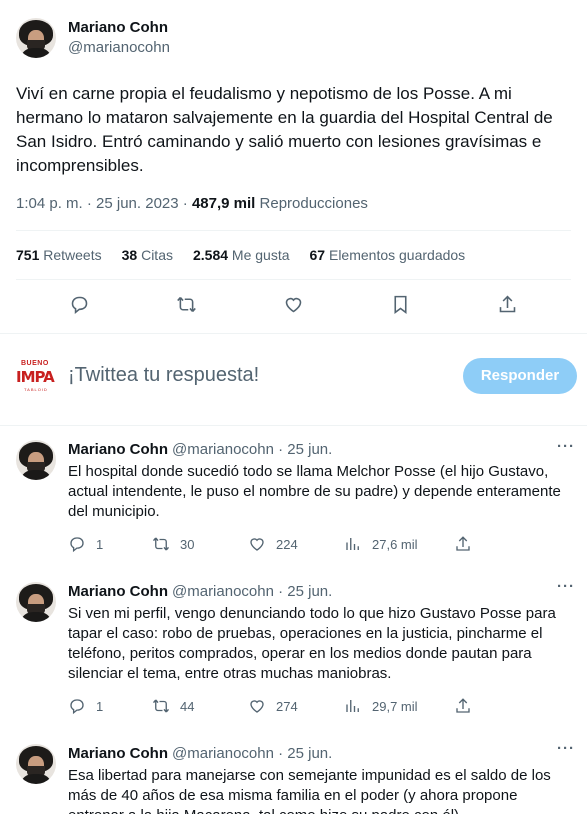 This screenshot has width=587, height=814. What do you see at coordinates (296, 706) in the screenshot?
I see `like-count: 274` at bounding box center [296, 706].